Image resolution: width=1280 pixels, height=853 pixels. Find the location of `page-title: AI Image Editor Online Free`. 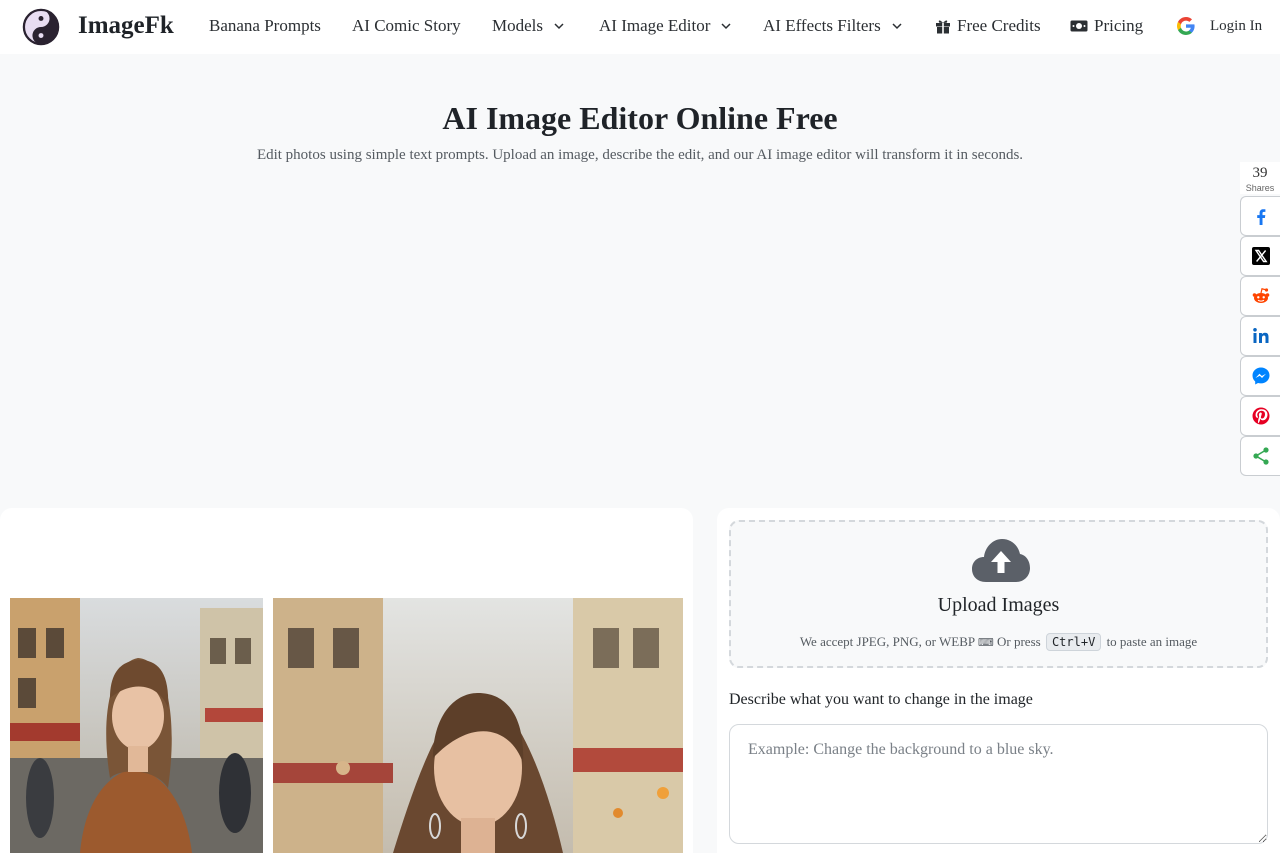

page-title: AI Image Editor Online Free is located at coordinates (640, 118).